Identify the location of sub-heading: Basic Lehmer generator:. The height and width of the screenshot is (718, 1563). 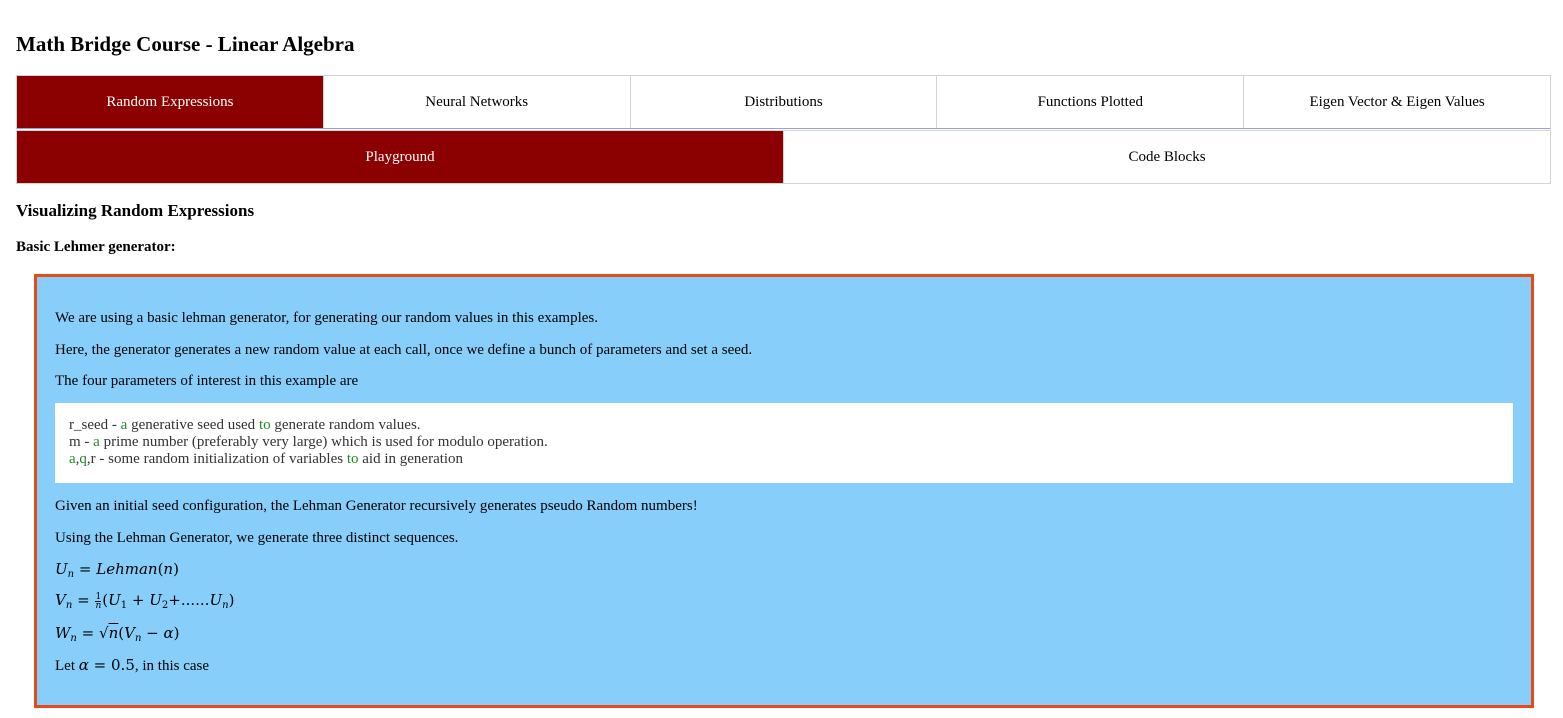
(96, 247).